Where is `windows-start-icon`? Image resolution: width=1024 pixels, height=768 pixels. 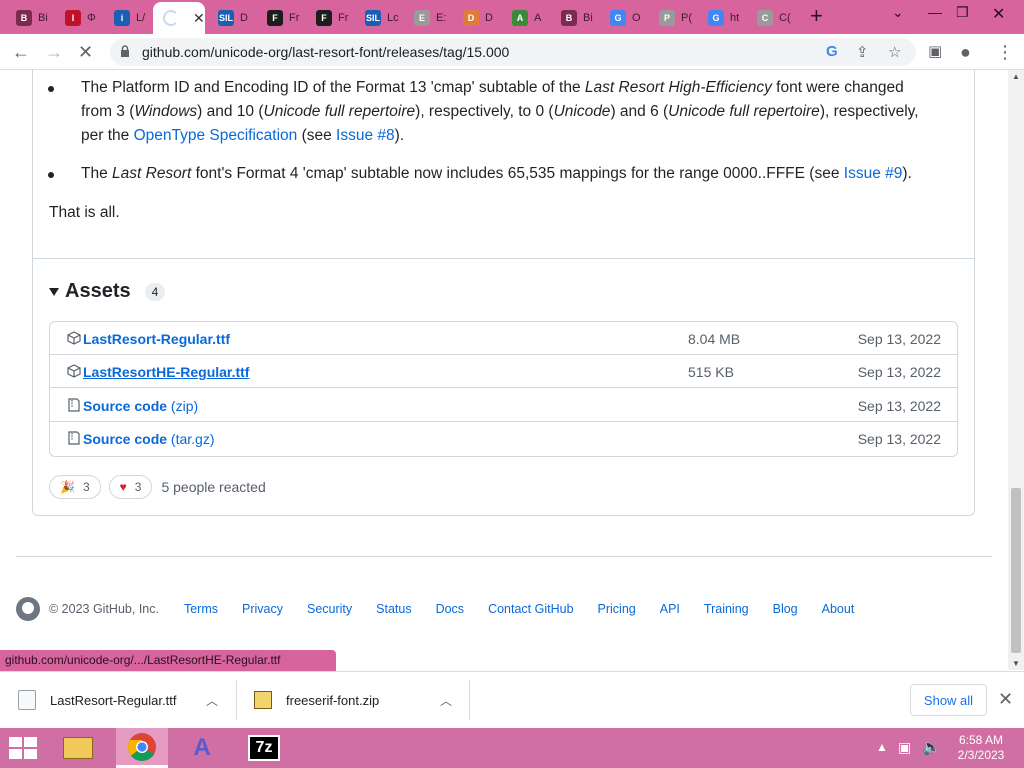
windows-start-icon is located at coordinates (23, 748).